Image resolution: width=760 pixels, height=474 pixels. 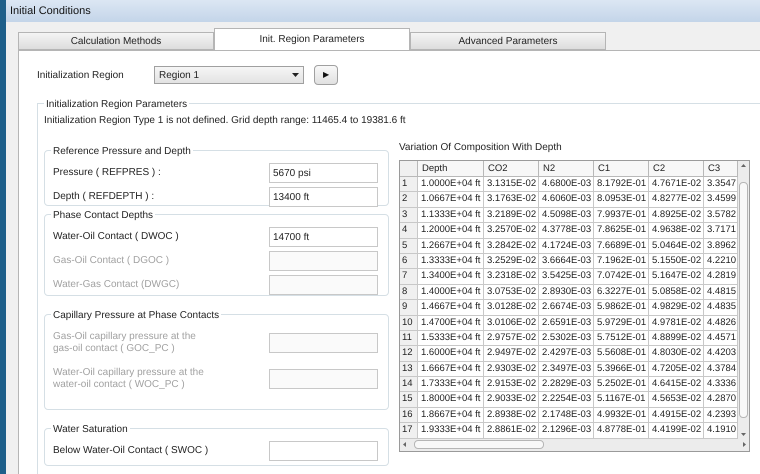 I want to click on column-header: C2, so click(x=676, y=169).